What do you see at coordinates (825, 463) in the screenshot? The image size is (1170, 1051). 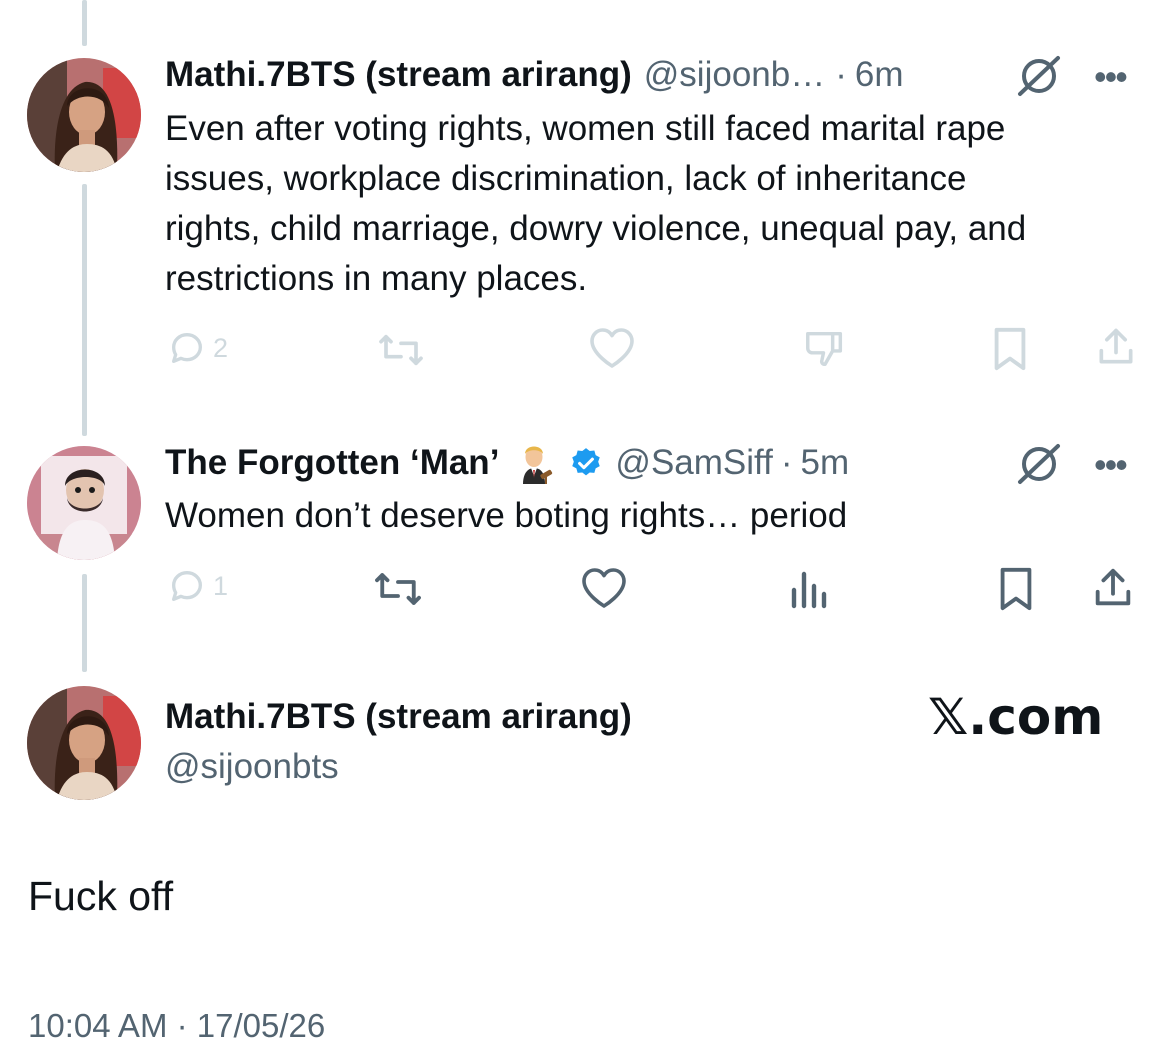 I see `timestamp: 5m` at bounding box center [825, 463].